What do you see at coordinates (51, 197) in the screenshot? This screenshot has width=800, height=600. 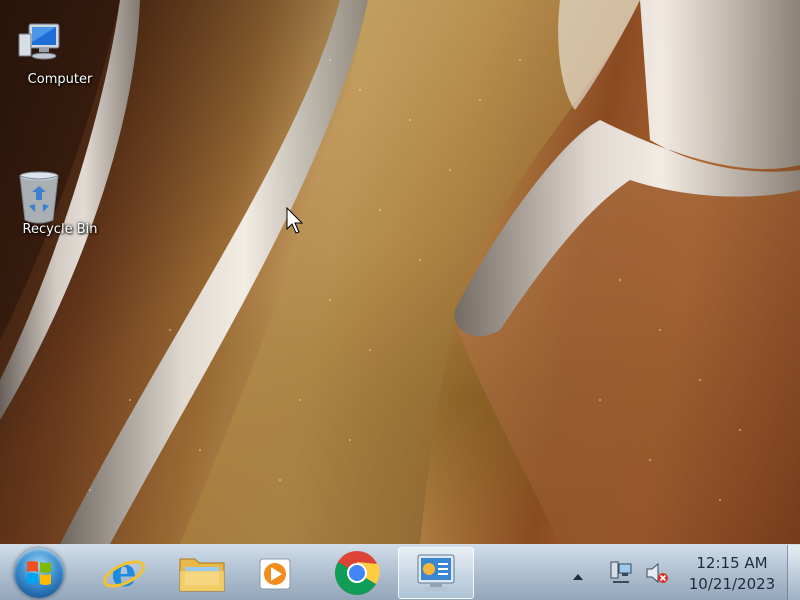 I see `recycle-bin-icon` at bounding box center [51, 197].